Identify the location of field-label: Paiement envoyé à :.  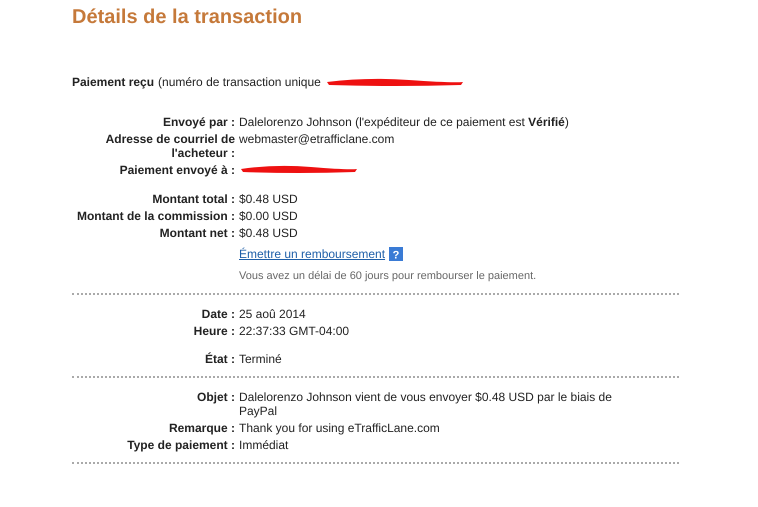
(176, 170).